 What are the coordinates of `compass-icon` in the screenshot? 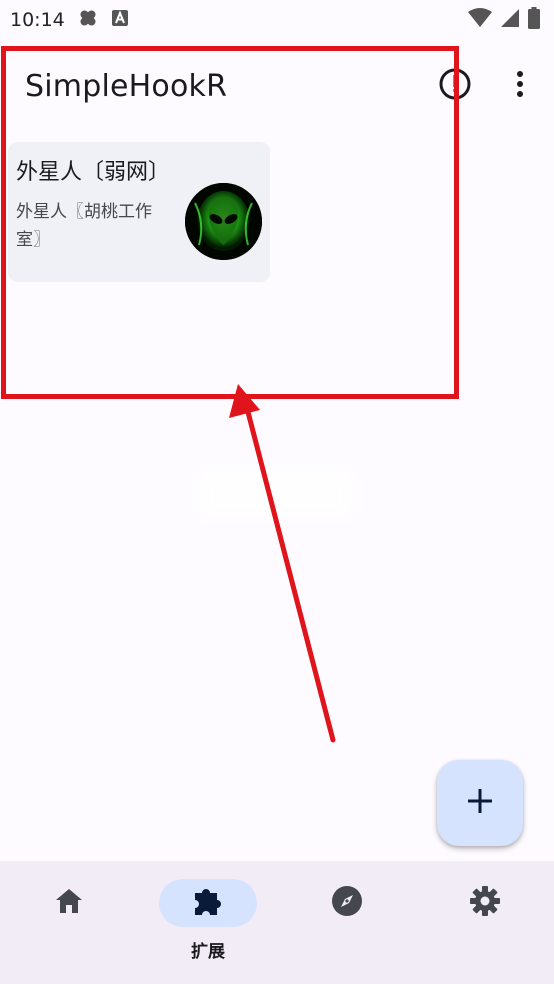 It's located at (347, 903).